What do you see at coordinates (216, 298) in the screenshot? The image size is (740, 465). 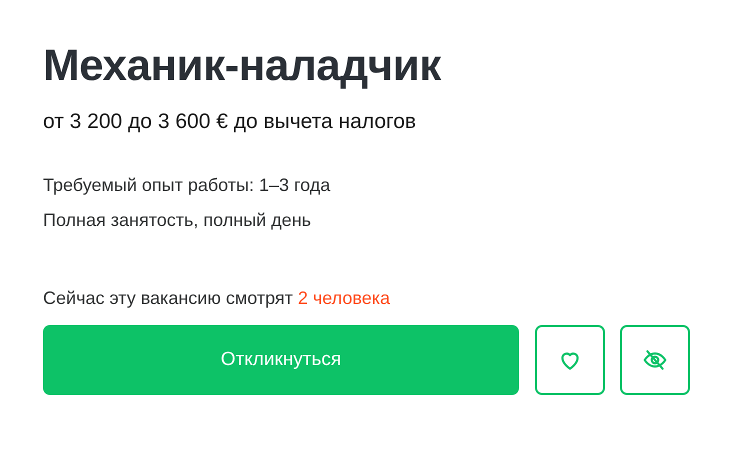 I see `viewers-text: Сейчас эту вакансию смотрят 2 человека` at bounding box center [216, 298].